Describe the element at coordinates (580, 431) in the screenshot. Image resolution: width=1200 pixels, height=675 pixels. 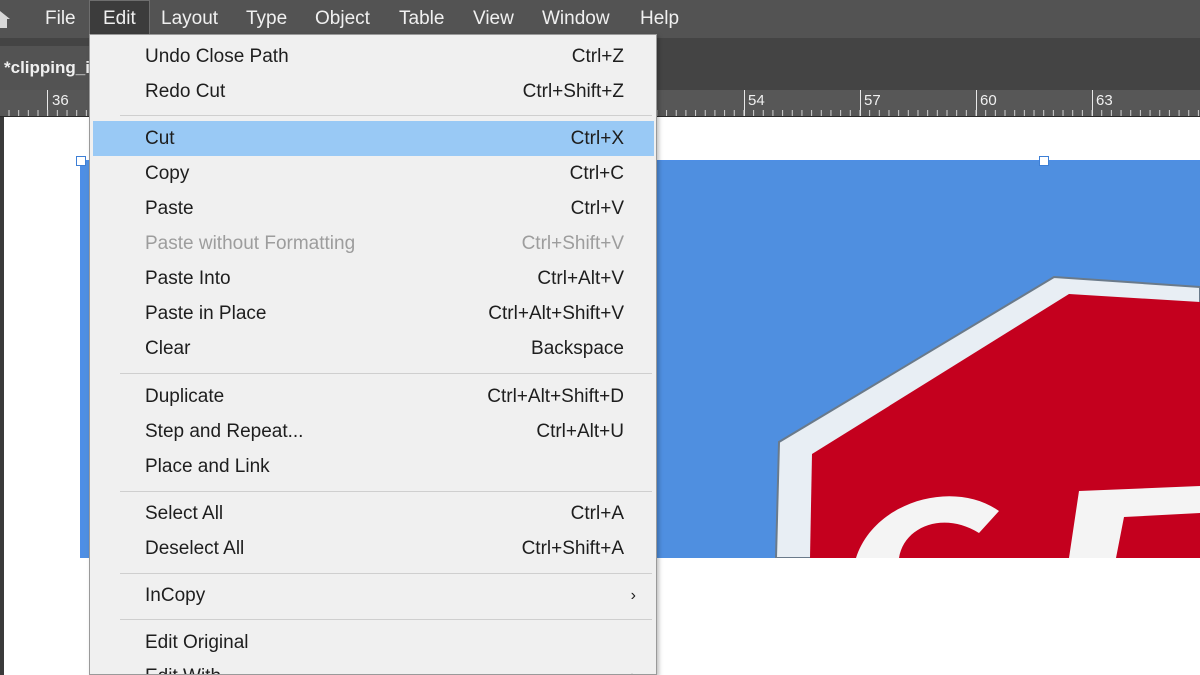
I see `menu-item-shortcut: Ctrl+Alt+U` at that location.